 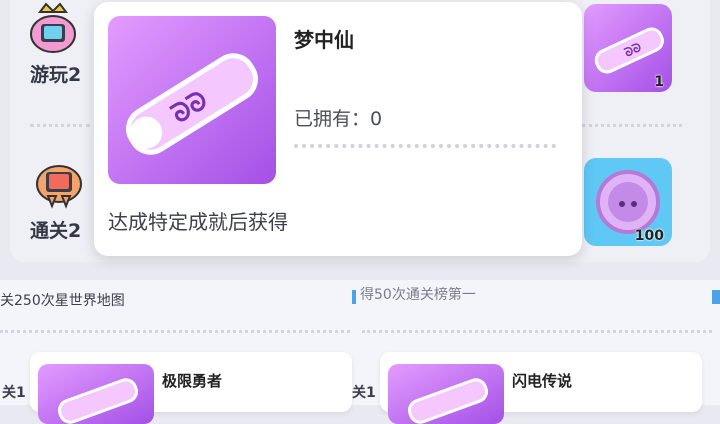 What do you see at coordinates (542, 381) in the screenshot?
I see `card-title: 闪电传说` at bounding box center [542, 381].